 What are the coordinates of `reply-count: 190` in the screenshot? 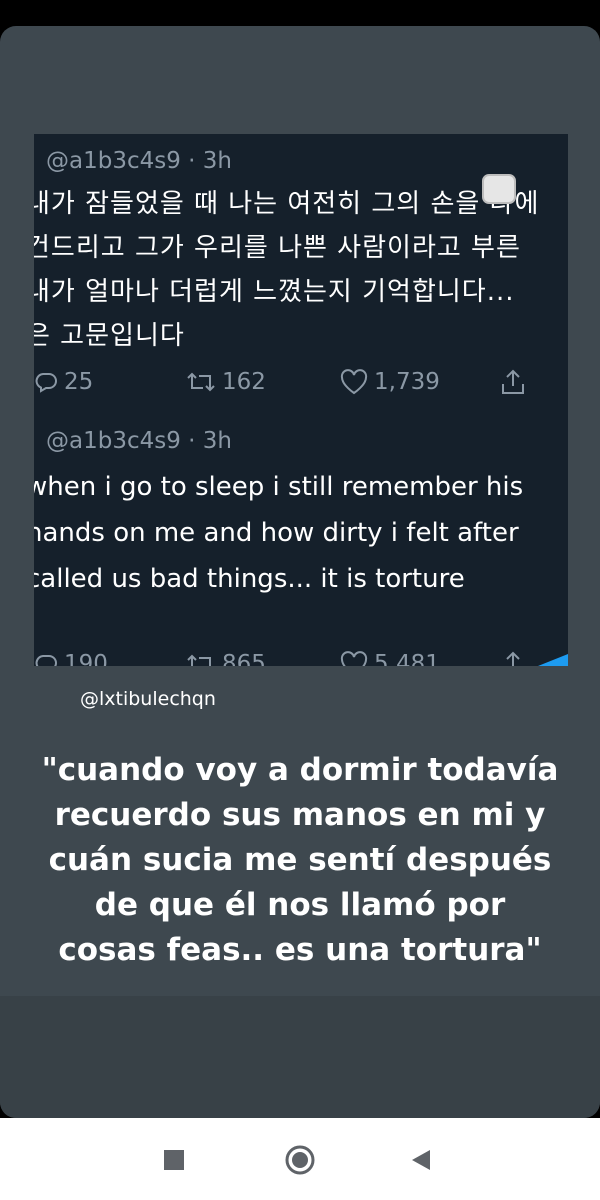 It's located at (86, 658).